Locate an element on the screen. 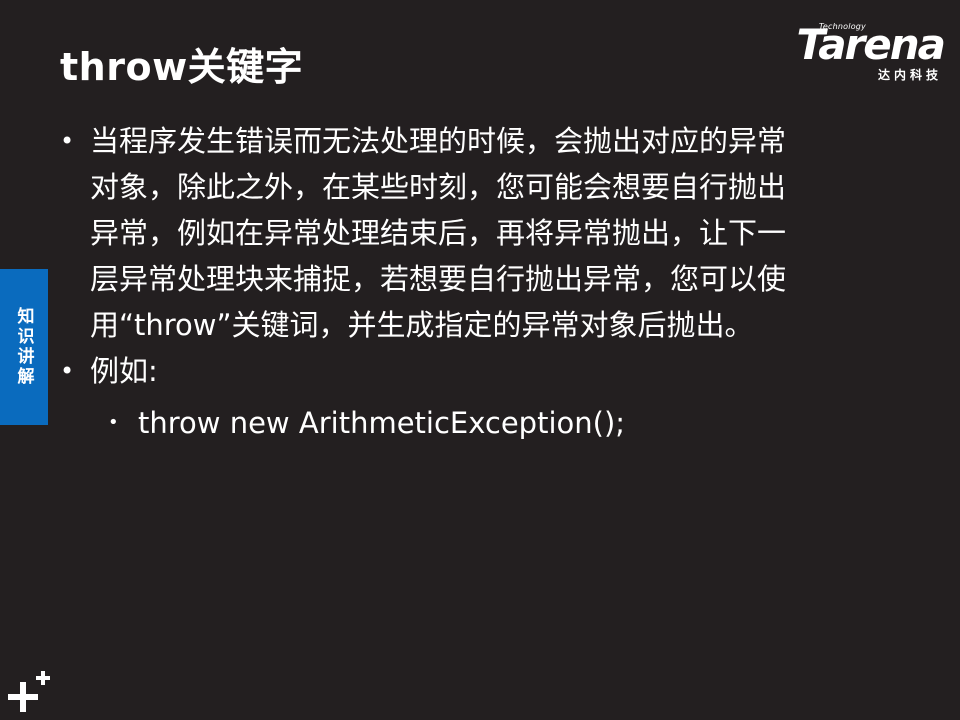 The height and width of the screenshot is (720, 960). logo-wordmark: Tarena is located at coordinates (871, 44).